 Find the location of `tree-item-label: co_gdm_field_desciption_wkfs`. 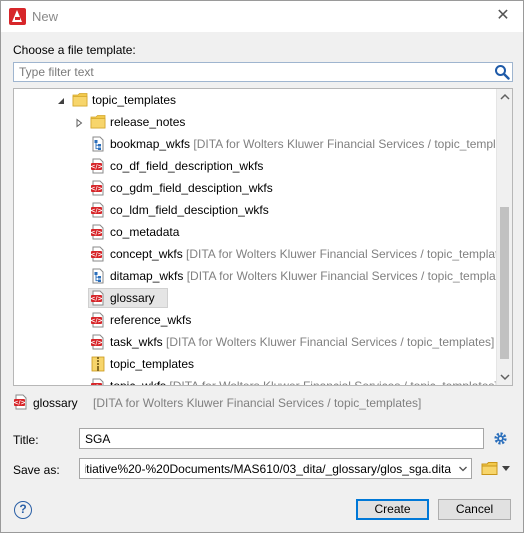

tree-item-label: co_gdm_field_desciption_wkfs is located at coordinates (191, 188).